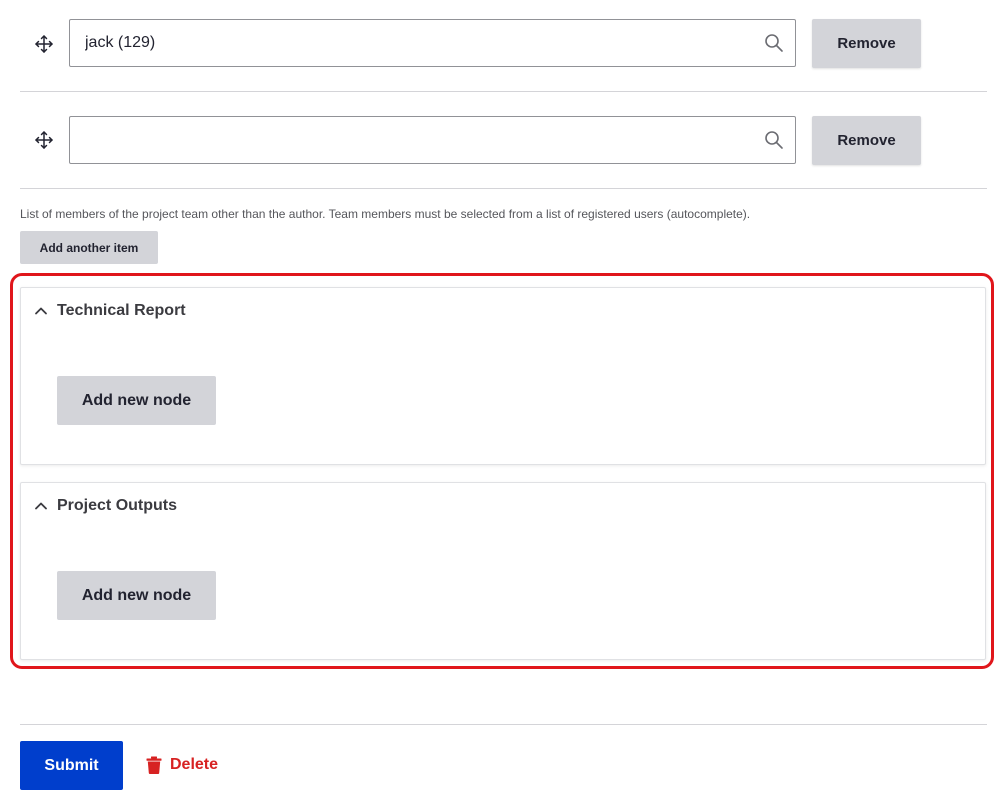 This screenshot has width=1006, height=808. What do you see at coordinates (121, 310) in the screenshot?
I see `section-title: Technical Report` at bounding box center [121, 310].